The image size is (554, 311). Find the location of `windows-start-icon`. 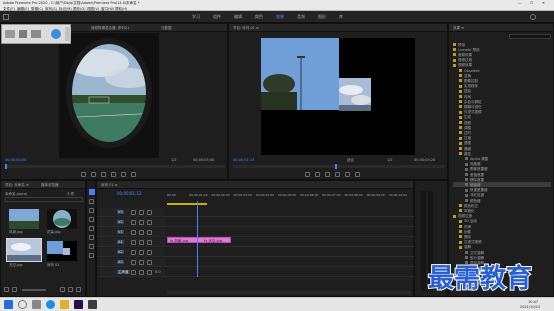

windows-start-icon is located at coordinates (8, 304).